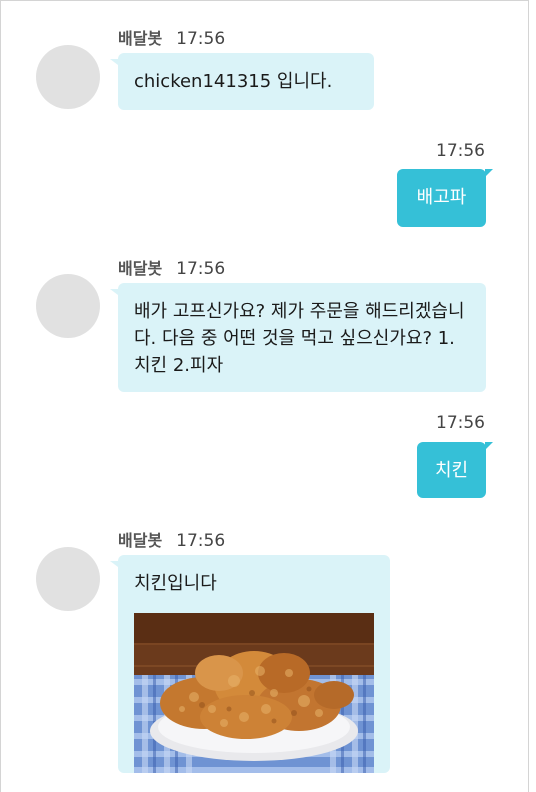 The width and height of the screenshot is (536, 792). I want to click on fried-chicken-photo, so click(254, 693).